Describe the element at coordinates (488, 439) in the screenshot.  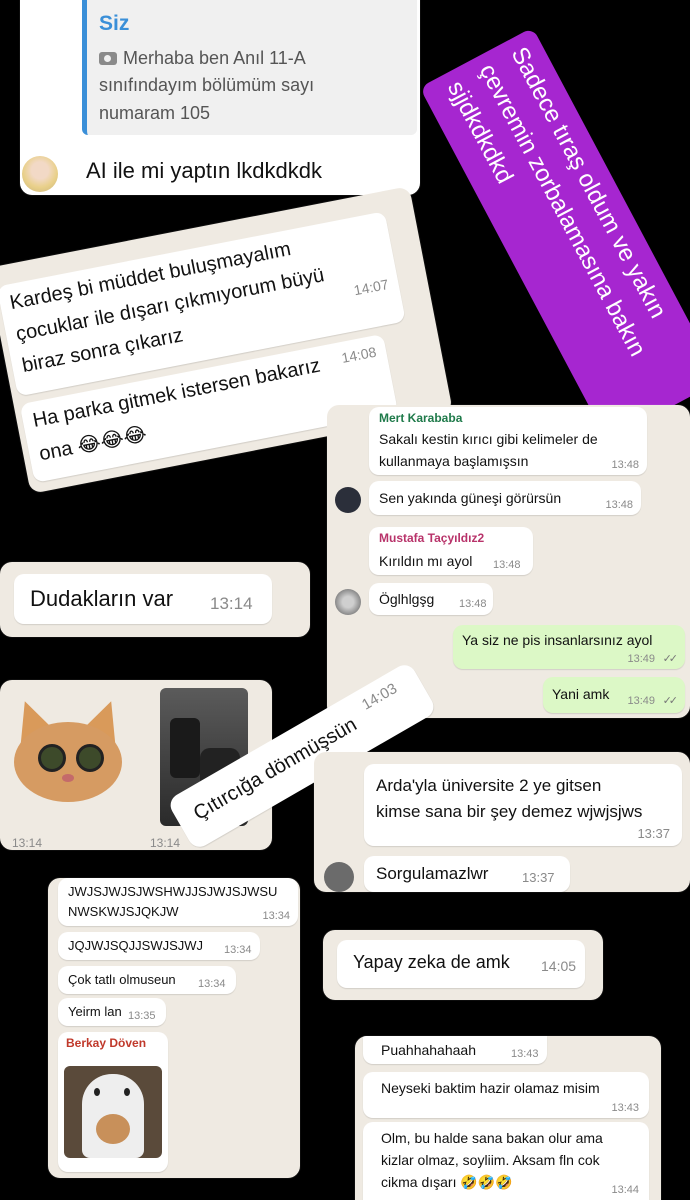
I see `message-text: Sakalı kestin kırıcı gibi kelimeler de` at that location.